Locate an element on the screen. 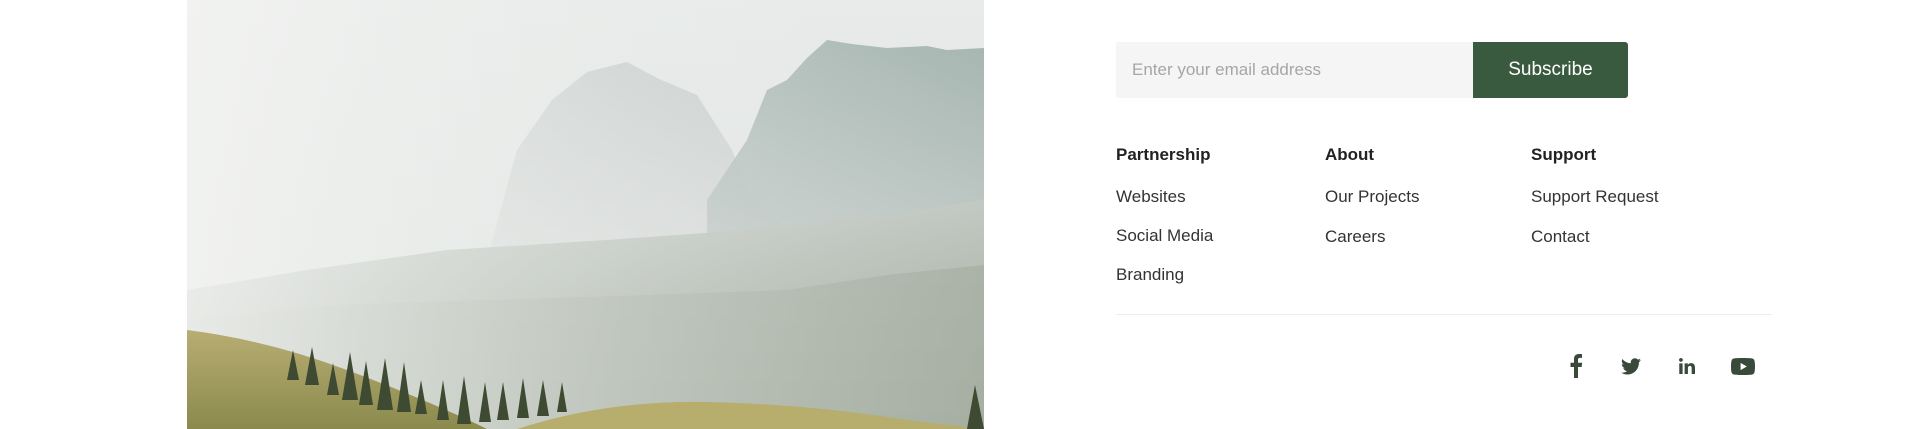  link-contact: Contact is located at coordinates (1560, 236).